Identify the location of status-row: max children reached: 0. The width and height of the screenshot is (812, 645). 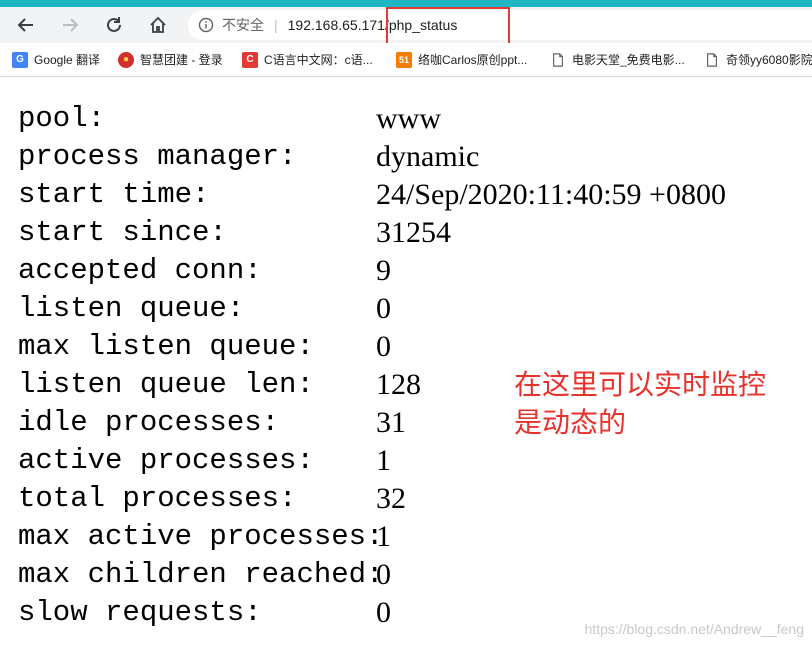
(372, 575).